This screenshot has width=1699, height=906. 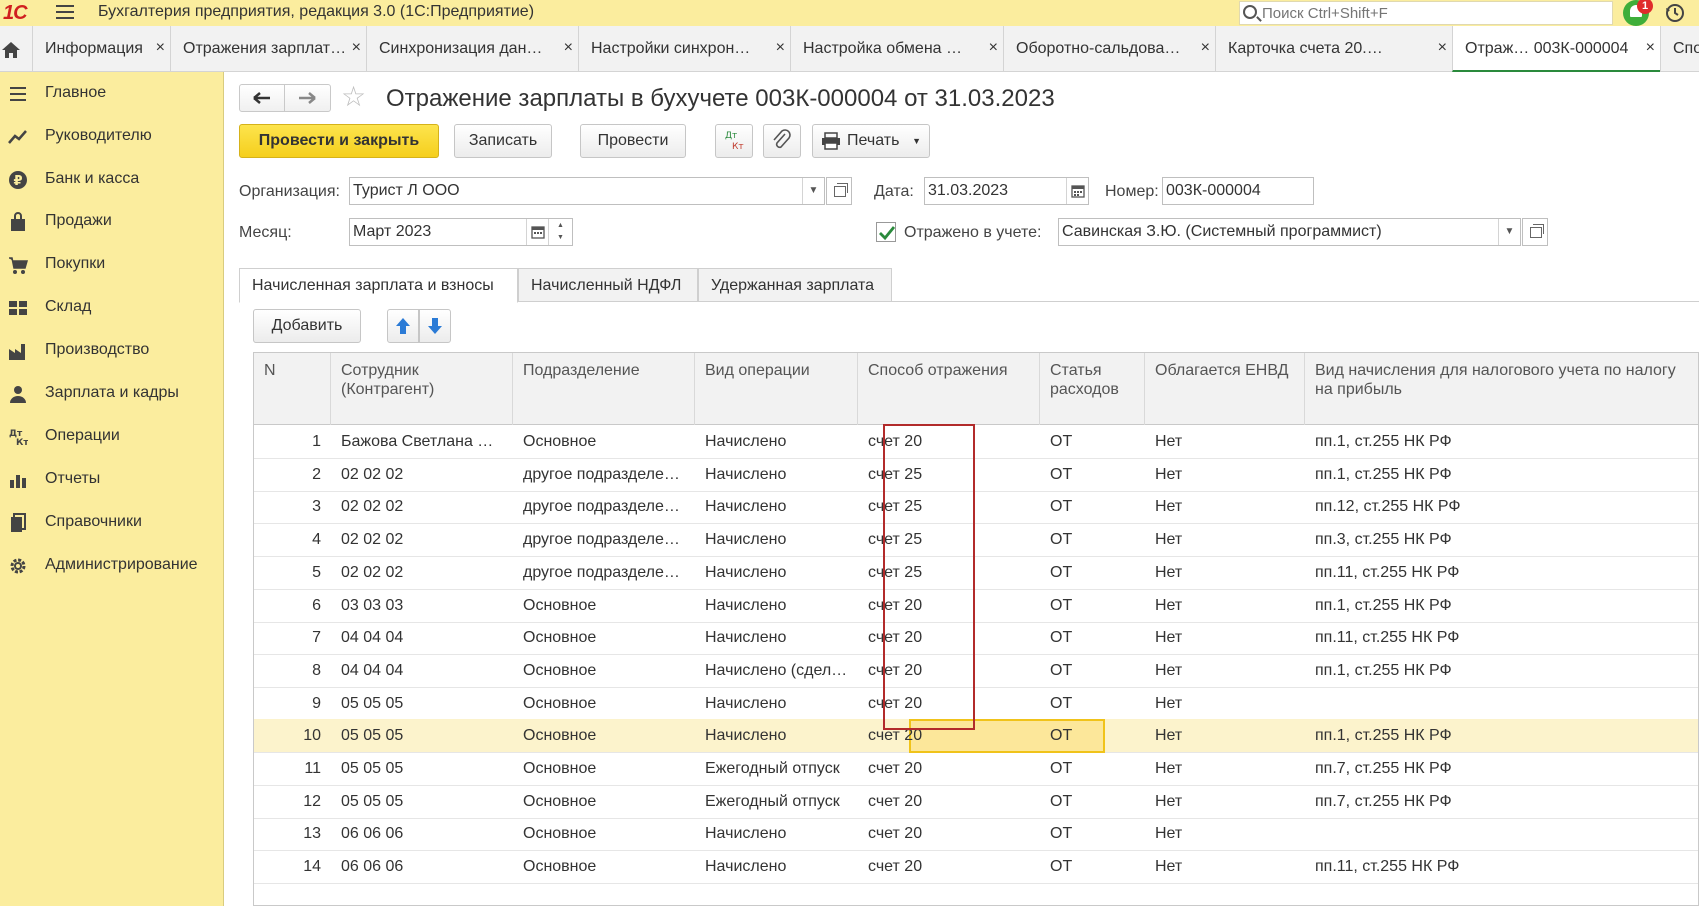 What do you see at coordinates (1497, 638) in the screenshot?
I see `cell-col-tax-type: пп.11, ст.255 НК РФ` at bounding box center [1497, 638].